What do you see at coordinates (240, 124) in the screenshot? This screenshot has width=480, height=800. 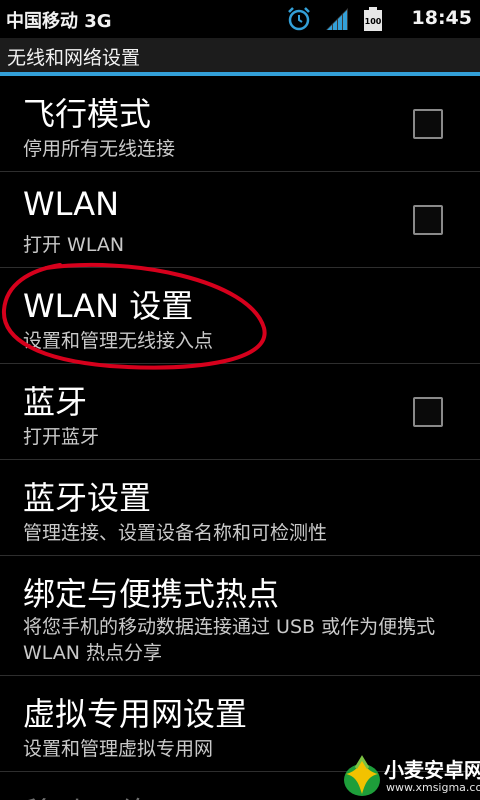 I see `airplane-mode-item: 飞行模式 停用所有无线连接` at bounding box center [240, 124].